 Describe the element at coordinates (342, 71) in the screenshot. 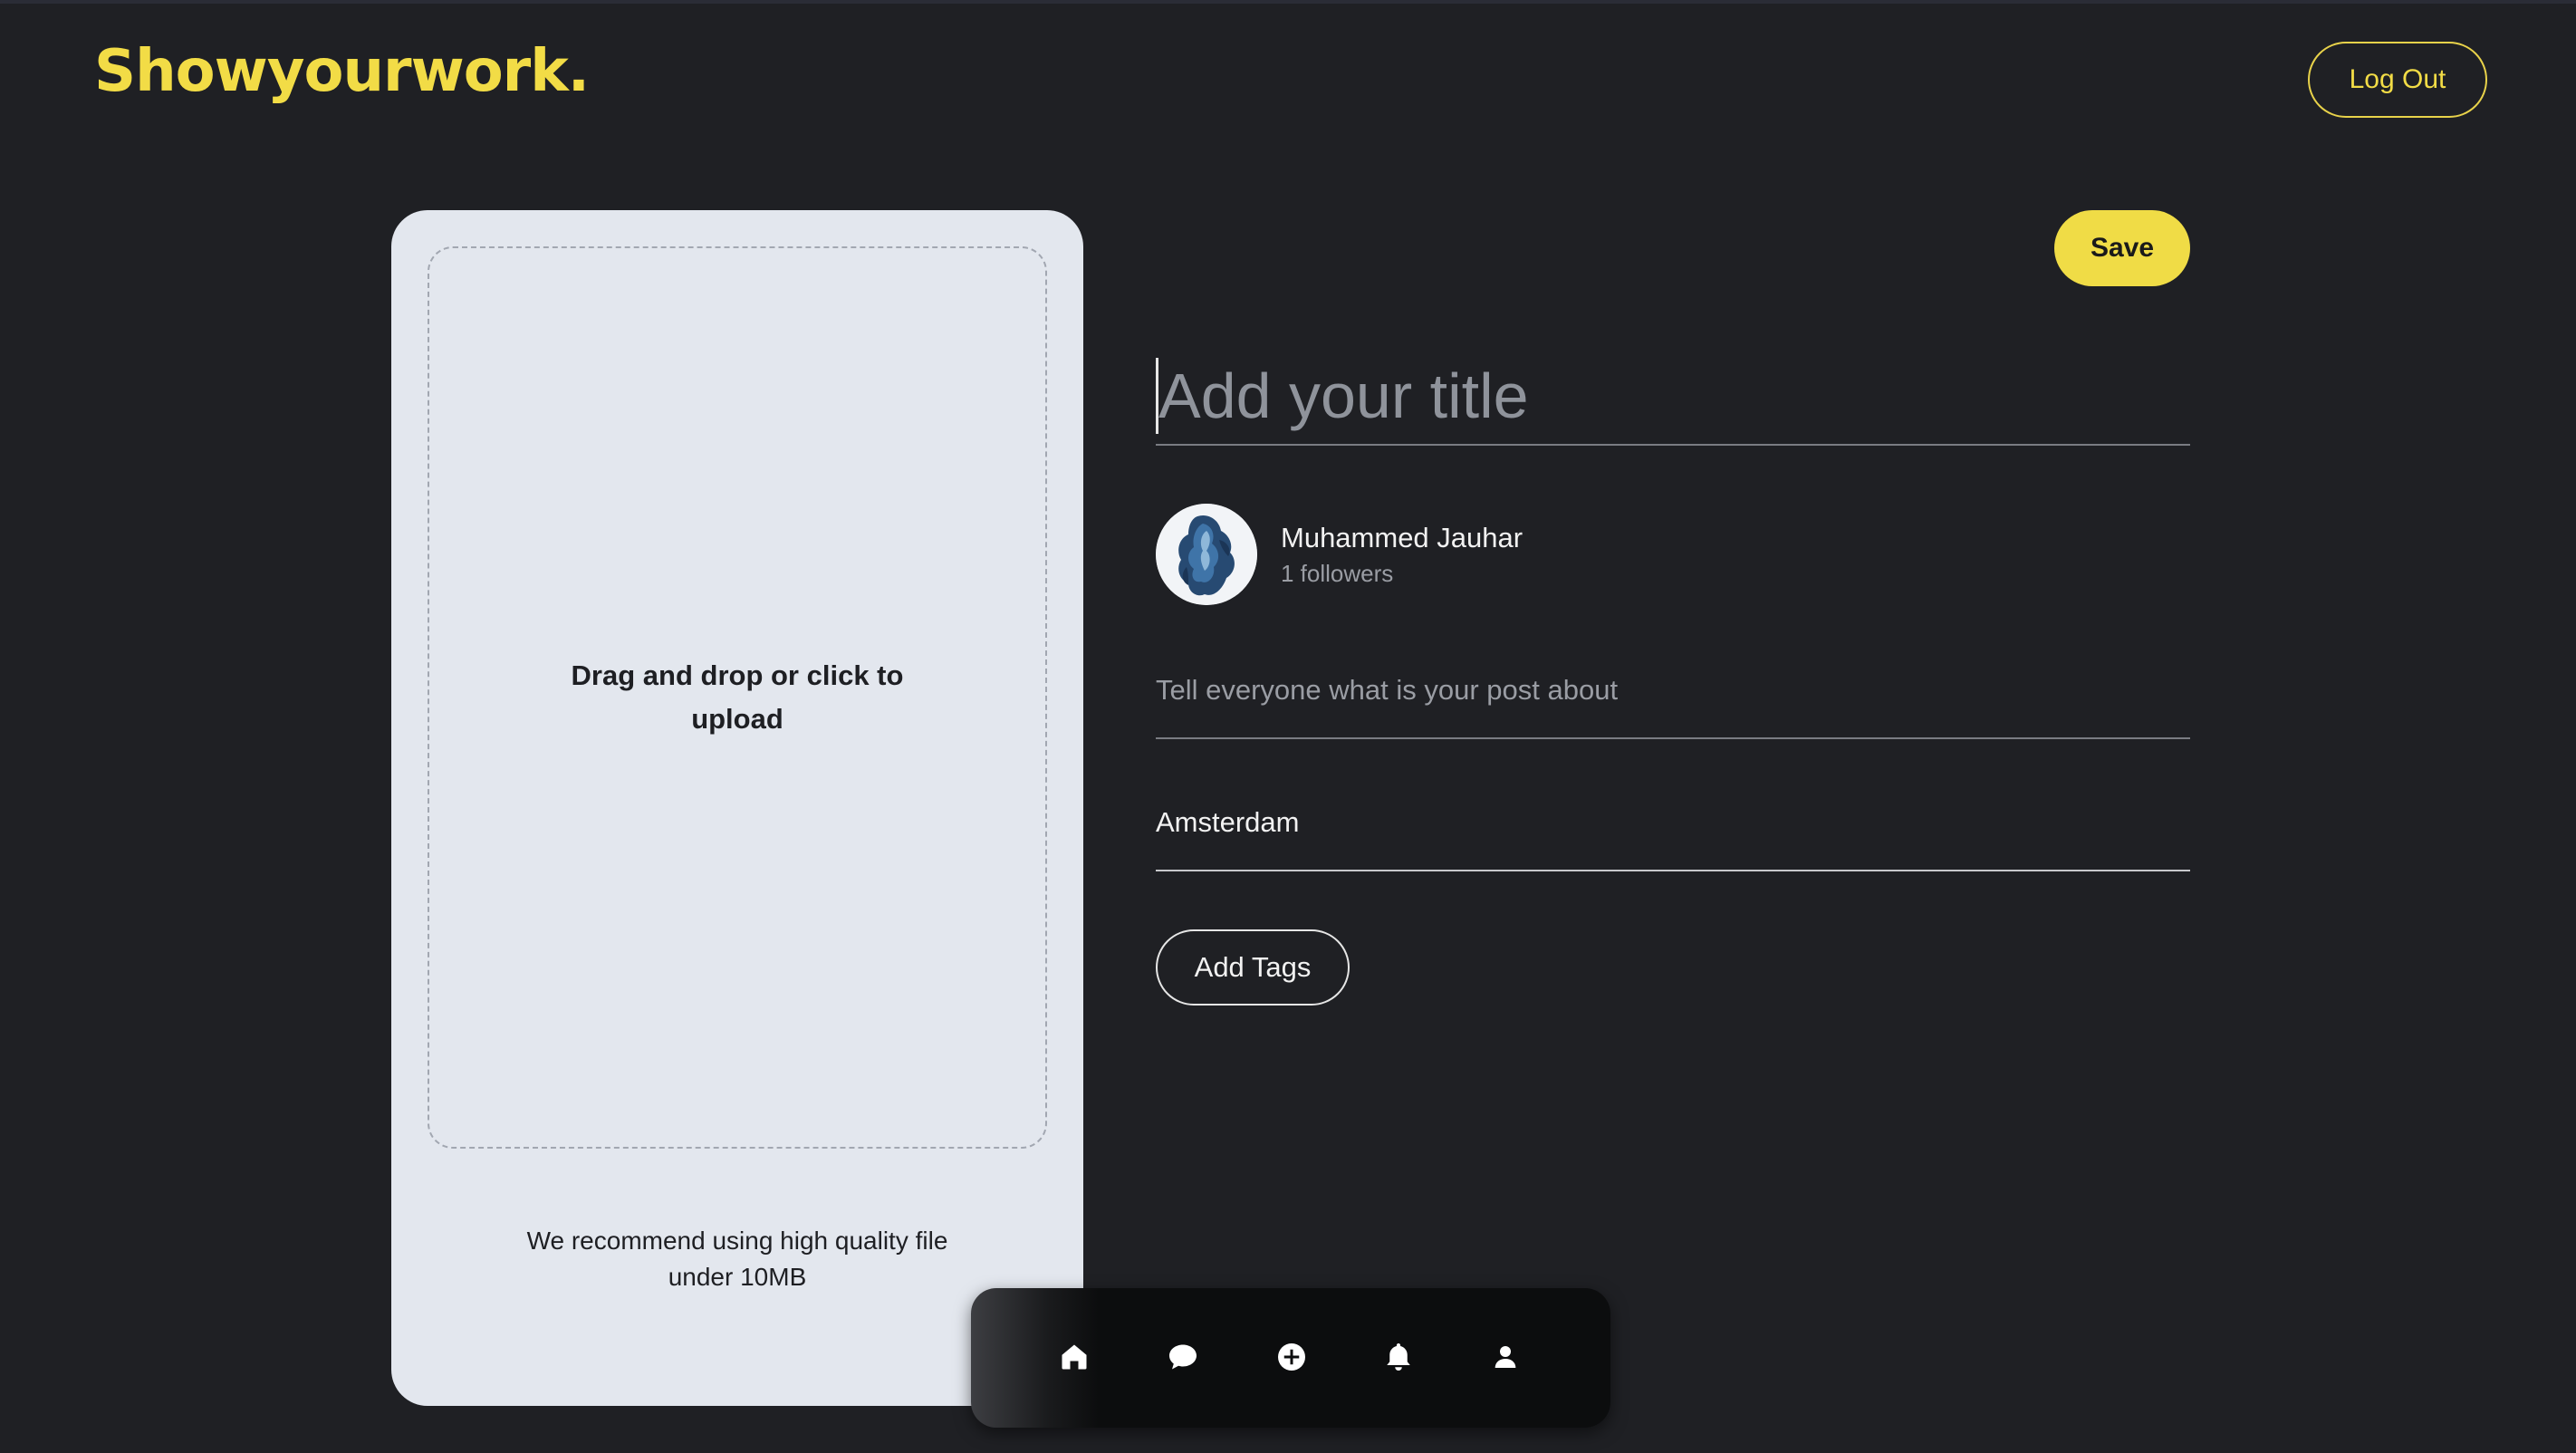

I see `app-logo: Showyourwork.` at that location.